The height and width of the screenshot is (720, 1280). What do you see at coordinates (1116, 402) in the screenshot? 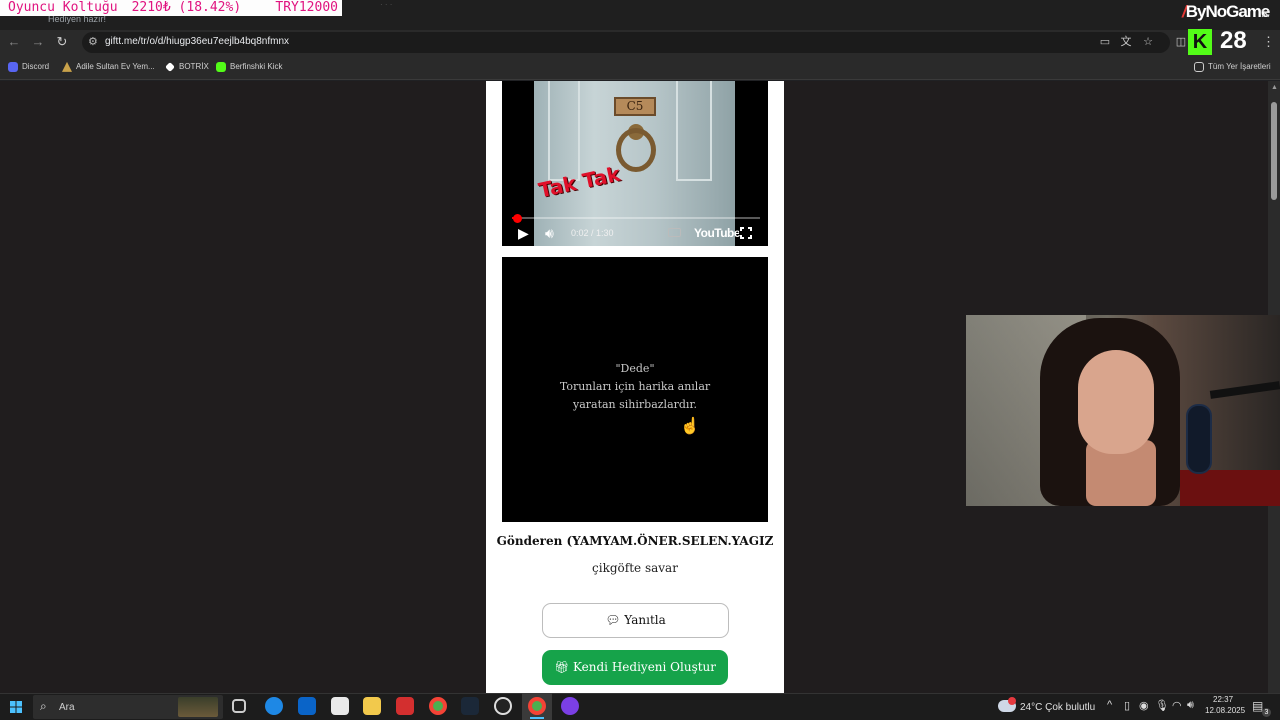
I see `webcam-person-face` at bounding box center [1116, 402].